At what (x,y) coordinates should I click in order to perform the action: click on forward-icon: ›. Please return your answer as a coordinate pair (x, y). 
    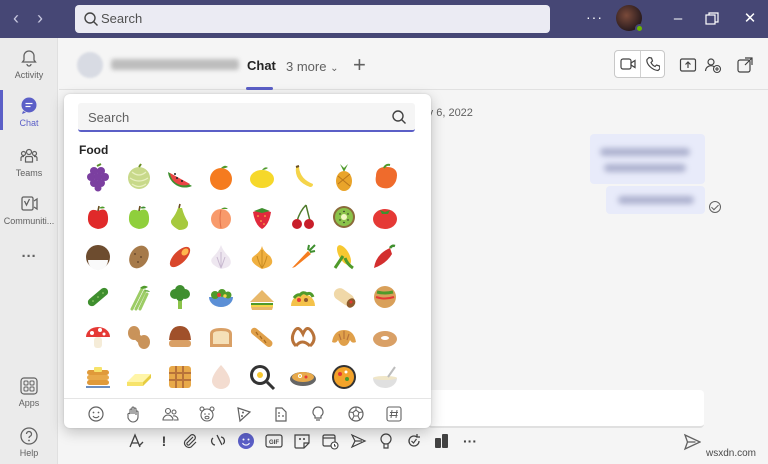
    Looking at the image, I should click on (40, 19).